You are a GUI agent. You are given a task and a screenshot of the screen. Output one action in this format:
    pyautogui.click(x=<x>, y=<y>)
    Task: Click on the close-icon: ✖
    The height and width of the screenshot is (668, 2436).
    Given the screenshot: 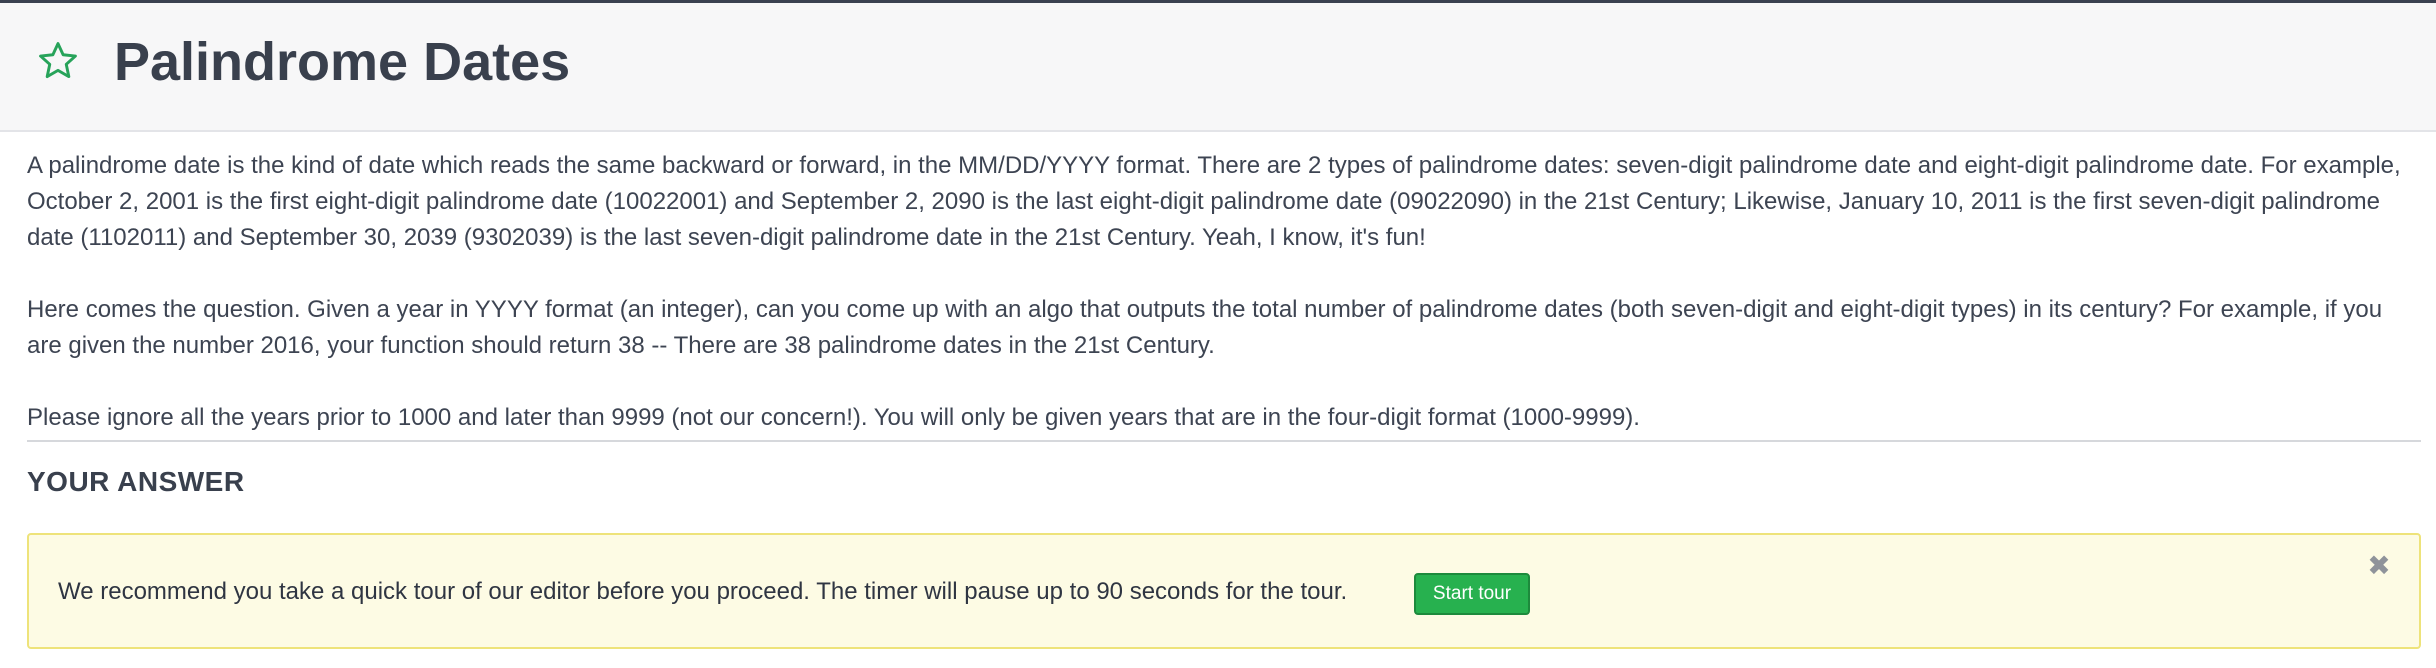 What is the action you would take?
    pyautogui.click(x=2379, y=566)
    